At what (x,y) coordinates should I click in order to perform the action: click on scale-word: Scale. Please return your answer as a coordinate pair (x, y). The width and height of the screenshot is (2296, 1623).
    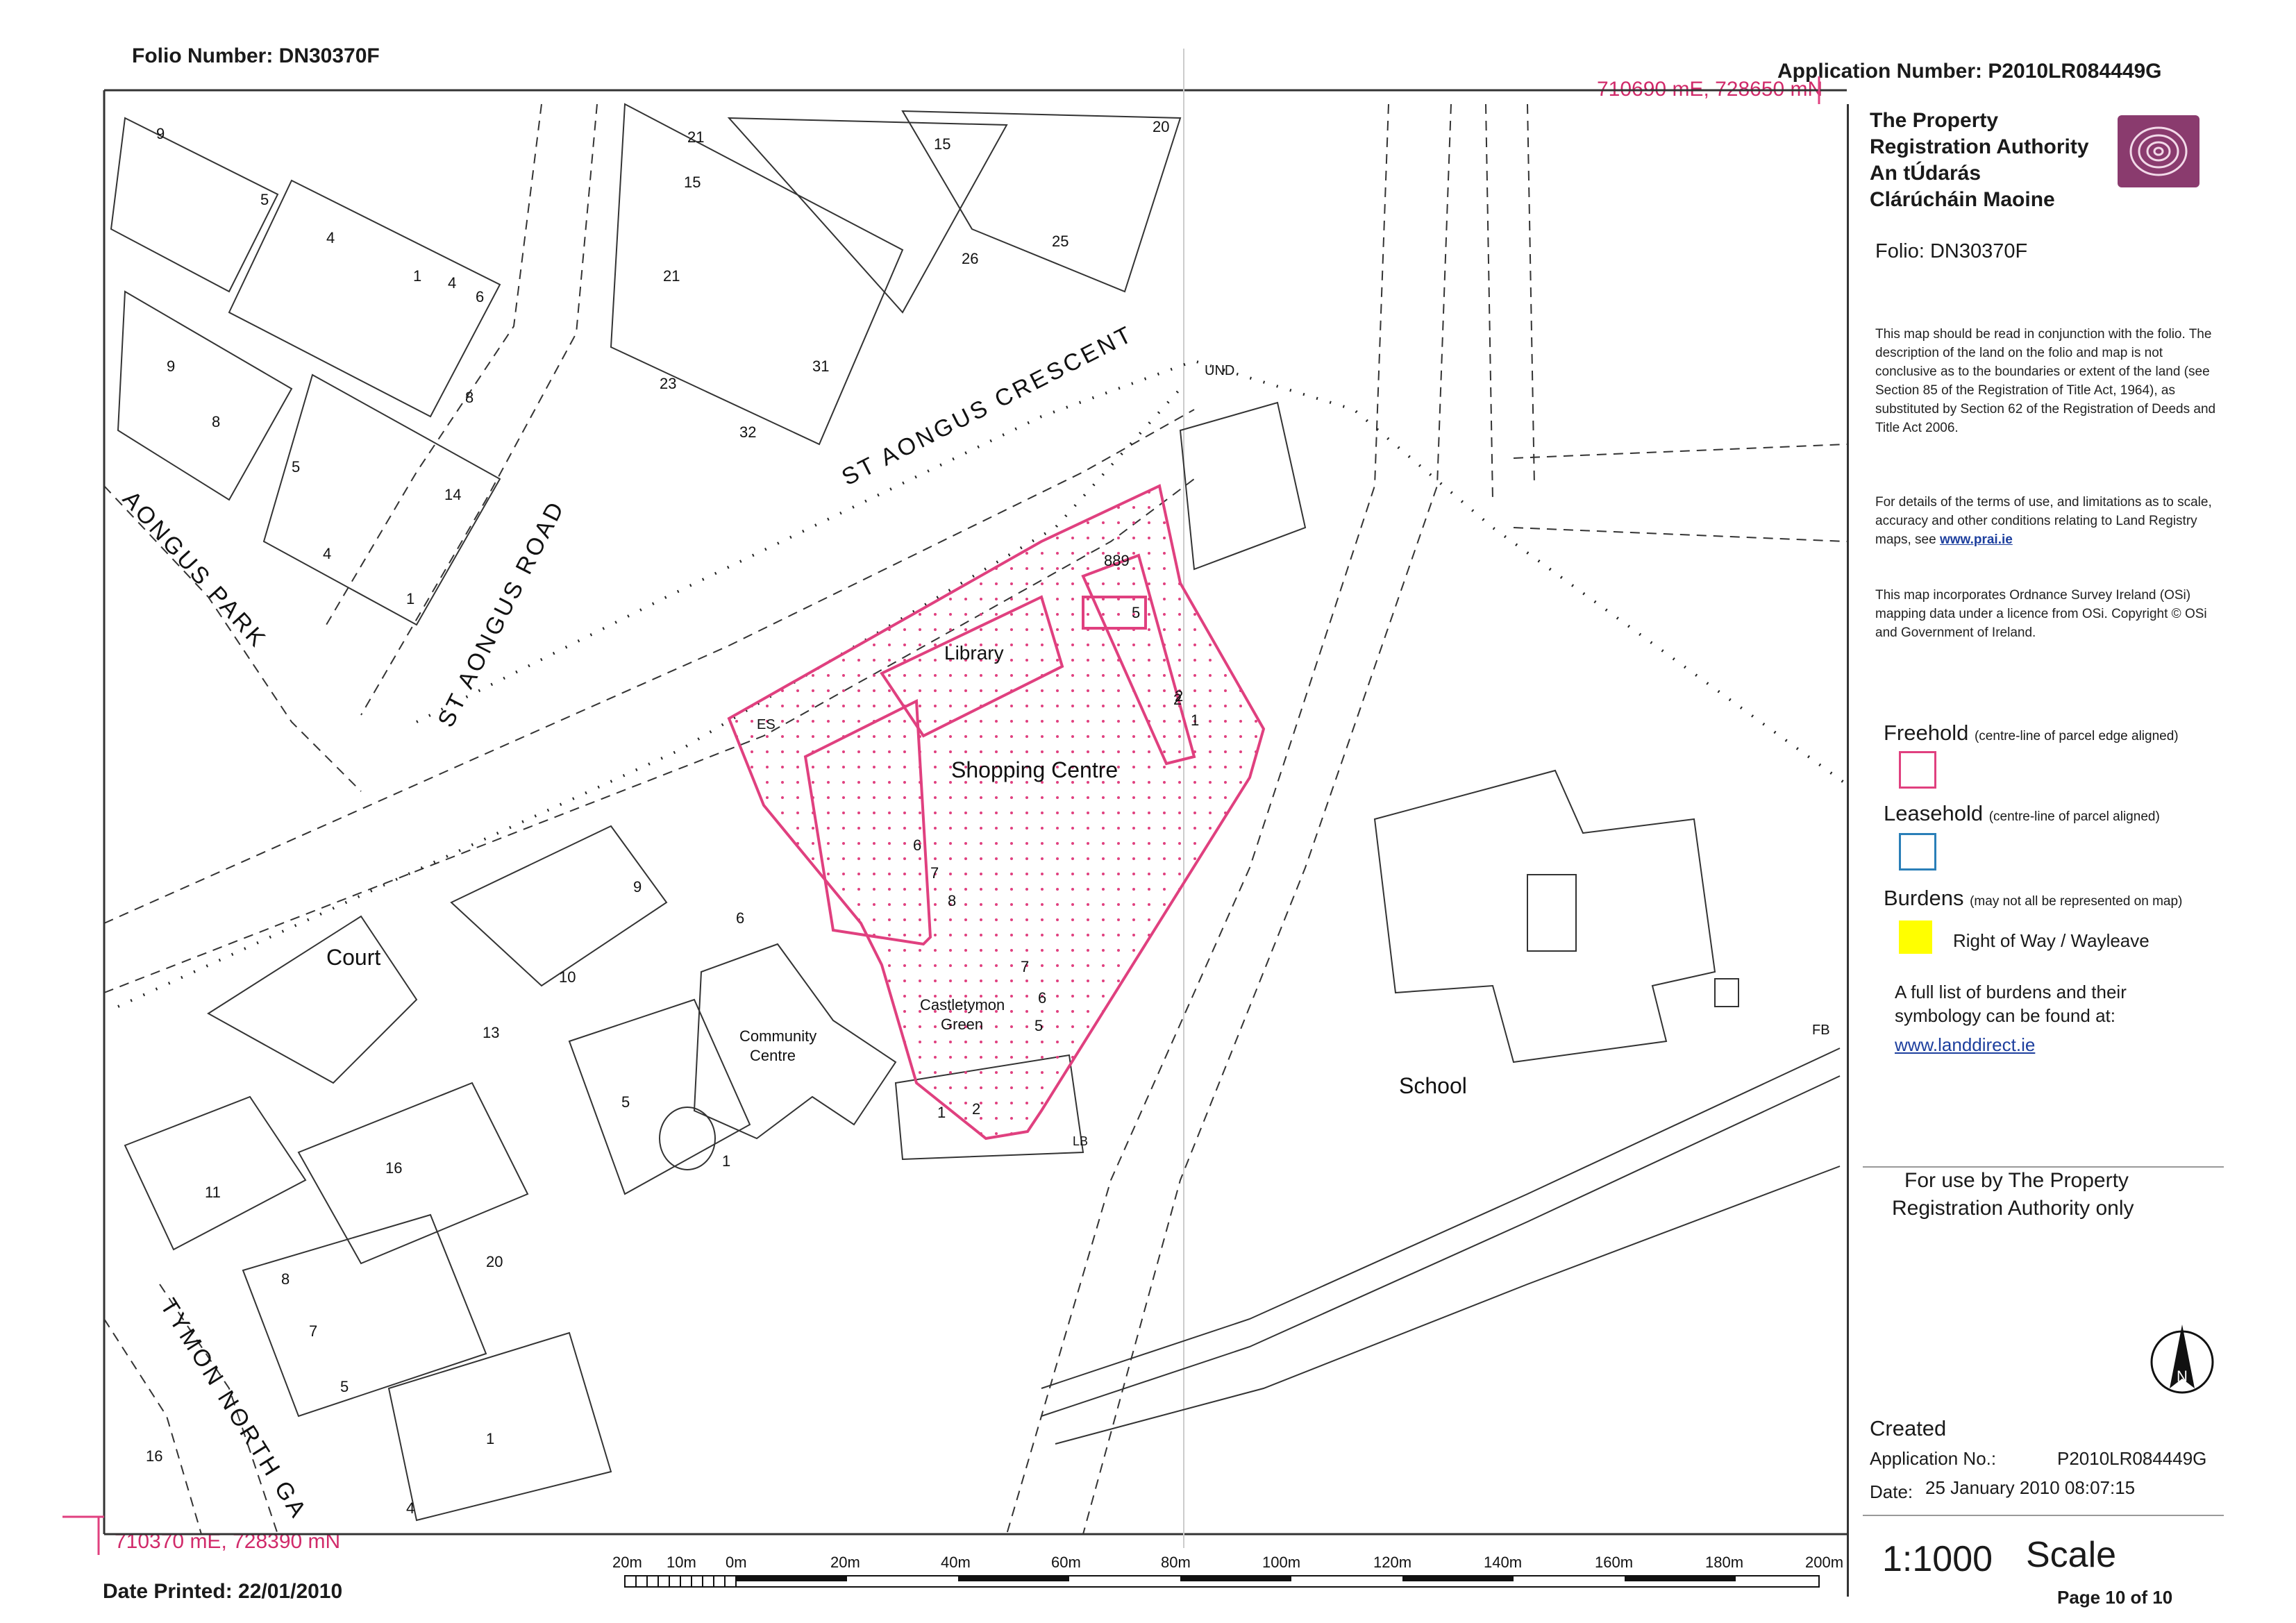
    Looking at the image, I should click on (2071, 1555).